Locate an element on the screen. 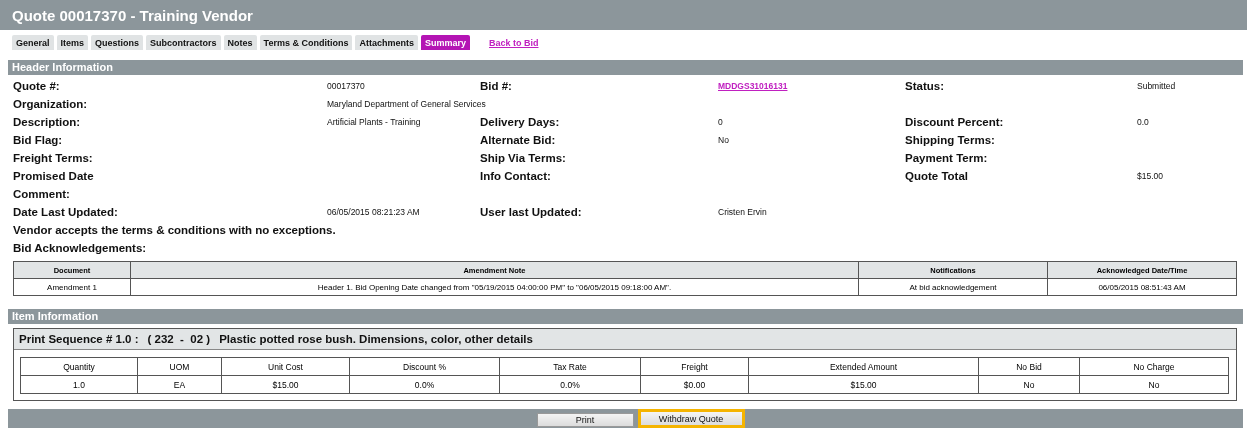  field-label: Promised Date is located at coordinates (54, 176).